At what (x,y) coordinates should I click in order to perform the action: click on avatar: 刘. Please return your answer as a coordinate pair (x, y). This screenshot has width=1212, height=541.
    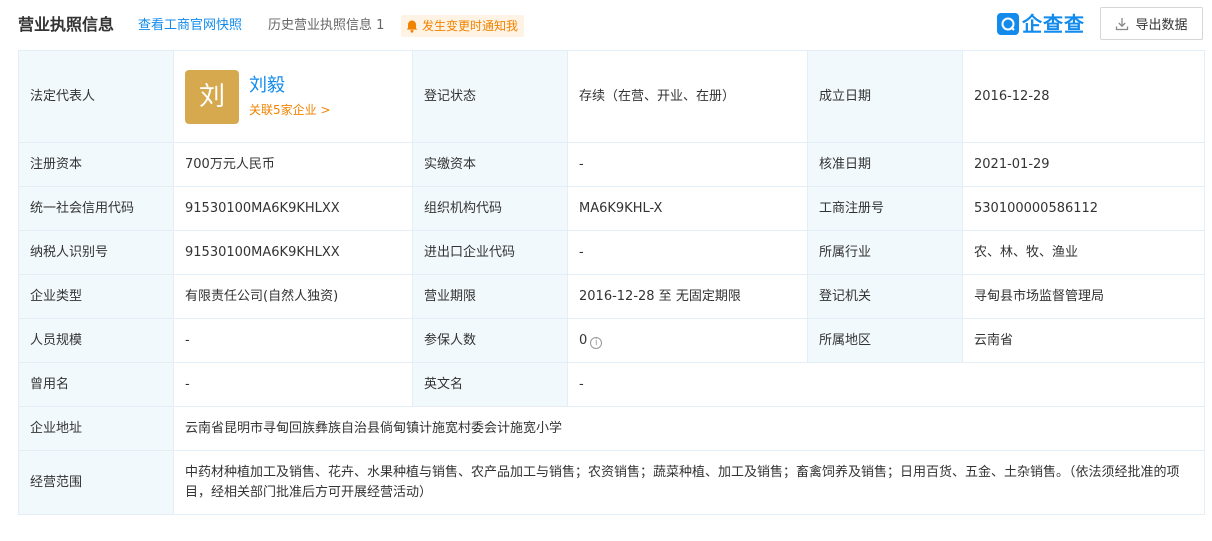
    Looking at the image, I should click on (212, 96).